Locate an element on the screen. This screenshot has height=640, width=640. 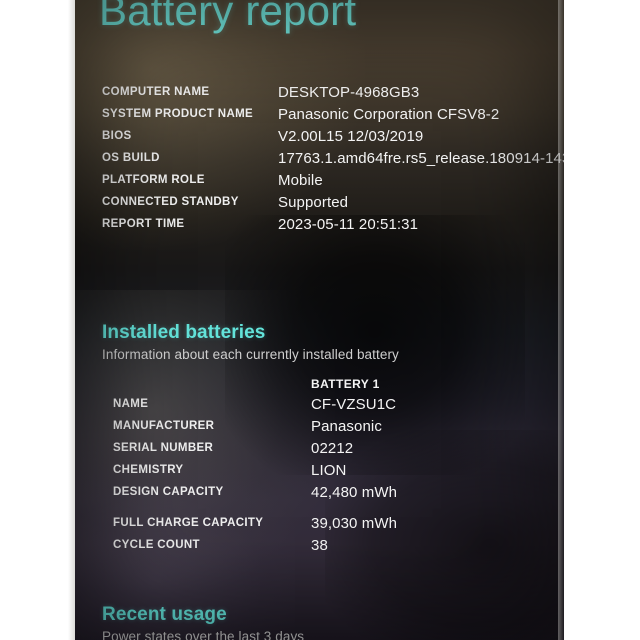
table-row: MANUFACTURER Panasonic is located at coordinates (307, 430).